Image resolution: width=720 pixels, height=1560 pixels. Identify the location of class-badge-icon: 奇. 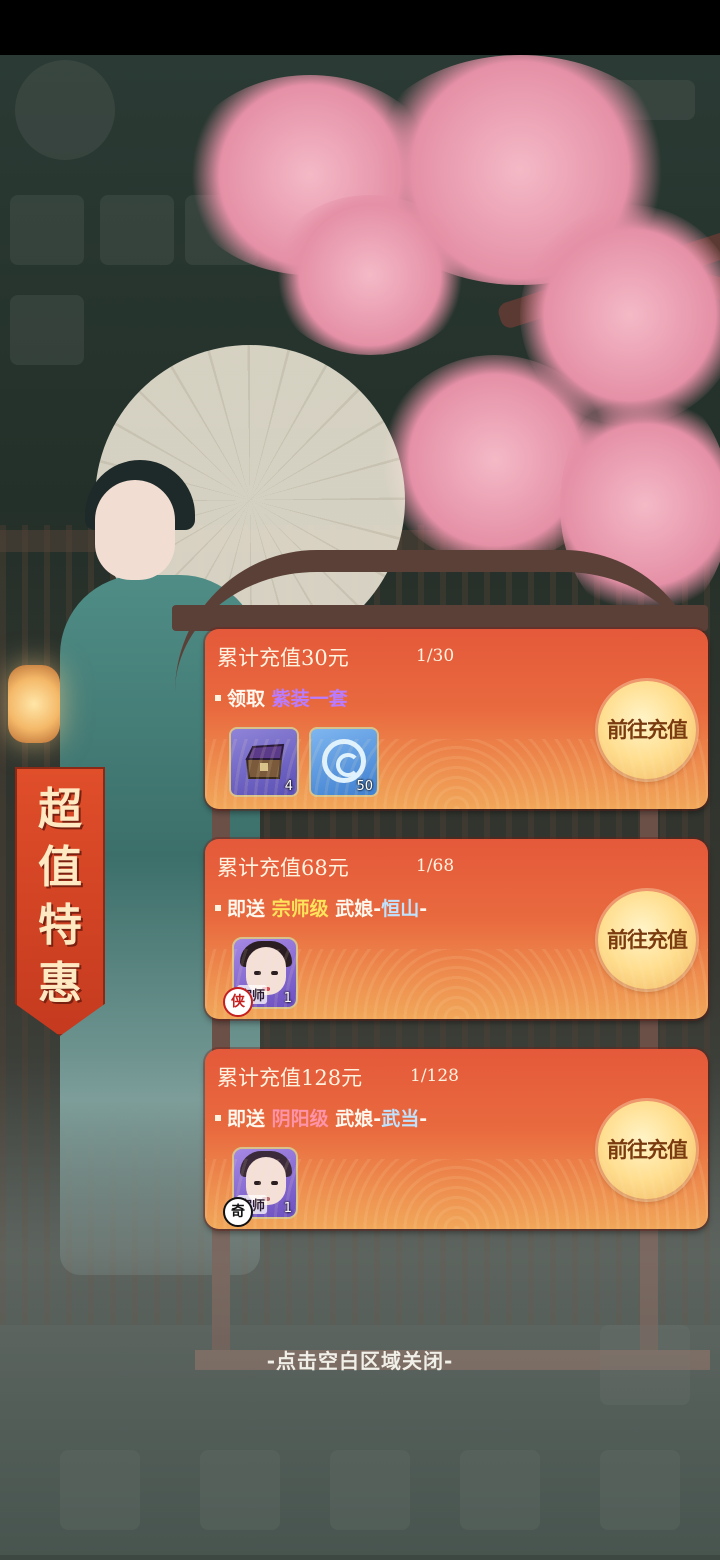
(238, 1212).